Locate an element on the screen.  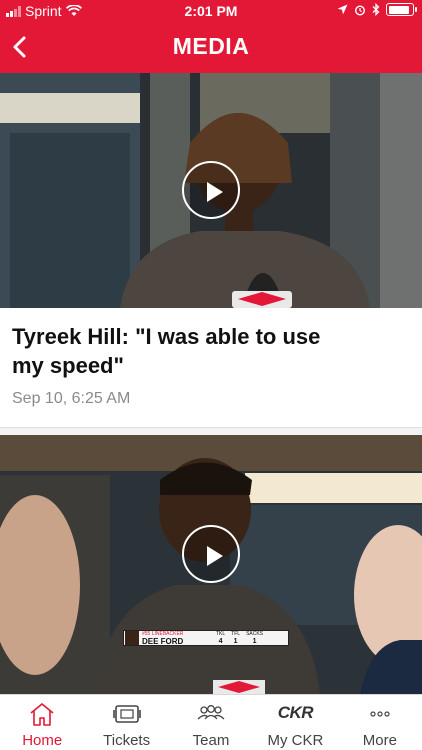
stat-label: TKL is located at coordinates (221, 634).